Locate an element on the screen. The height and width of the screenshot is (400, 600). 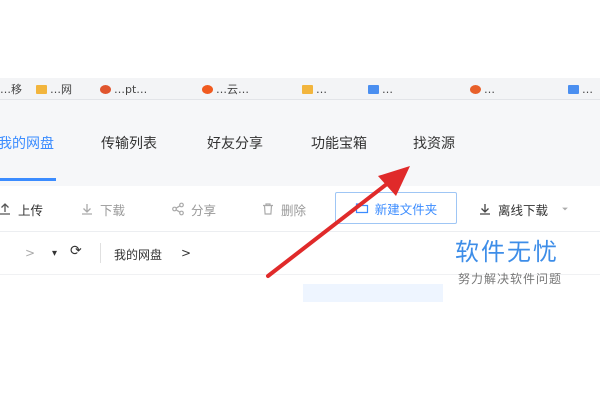
upload-icon is located at coordinates (5, 209).